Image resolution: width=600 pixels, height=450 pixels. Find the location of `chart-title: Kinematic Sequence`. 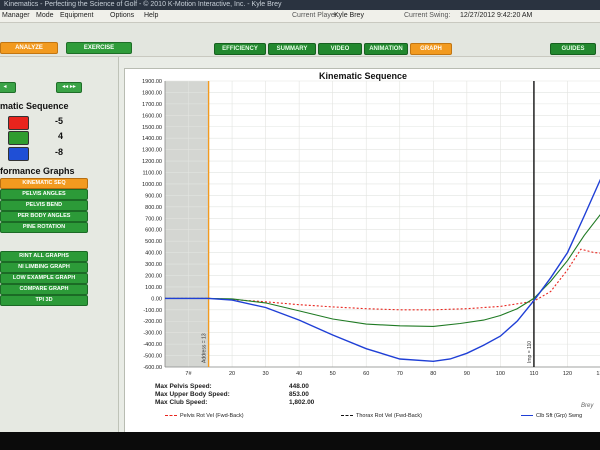

chart-title: Kinematic Sequence is located at coordinates (363, 76).